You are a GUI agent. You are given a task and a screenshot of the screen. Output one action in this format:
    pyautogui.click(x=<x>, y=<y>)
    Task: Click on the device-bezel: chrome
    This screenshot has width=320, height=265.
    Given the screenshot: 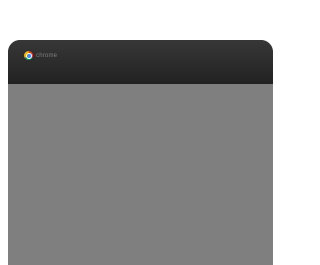 What is the action you would take?
    pyautogui.click(x=140, y=62)
    